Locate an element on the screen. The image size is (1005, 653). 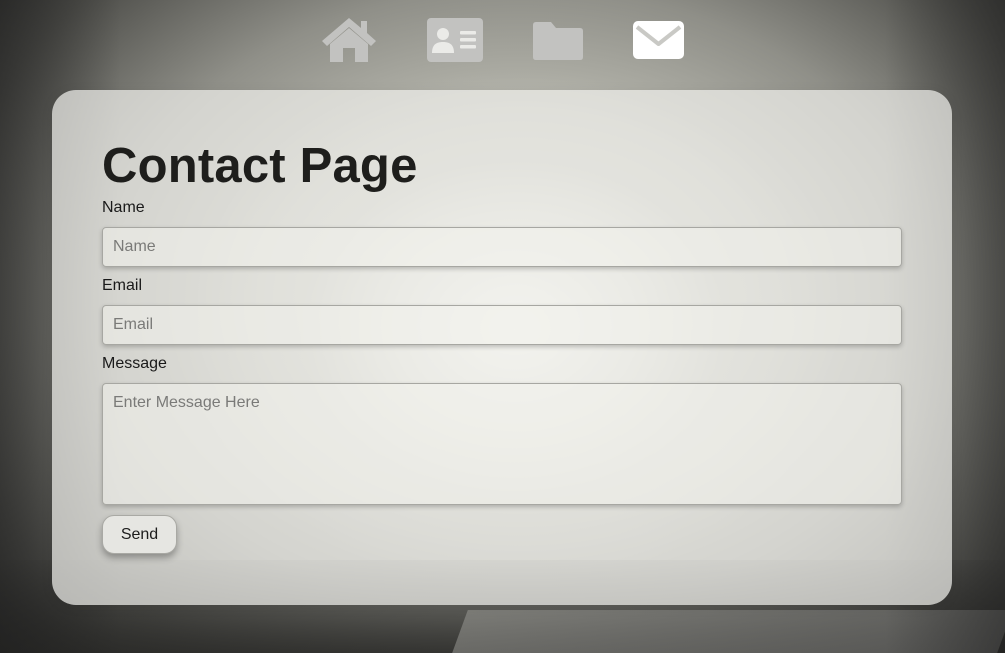
nav-projects-link is located at coordinates (558, 40).